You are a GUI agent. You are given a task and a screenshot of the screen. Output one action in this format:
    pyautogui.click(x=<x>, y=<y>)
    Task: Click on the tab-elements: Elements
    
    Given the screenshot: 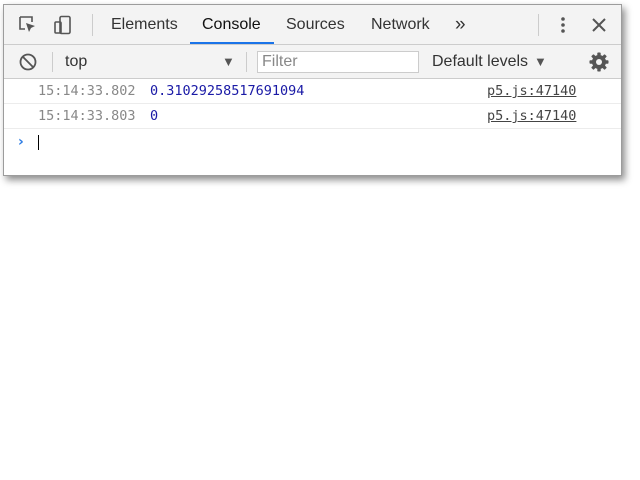 What is the action you would take?
    pyautogui.click(x=144, y=24)
    